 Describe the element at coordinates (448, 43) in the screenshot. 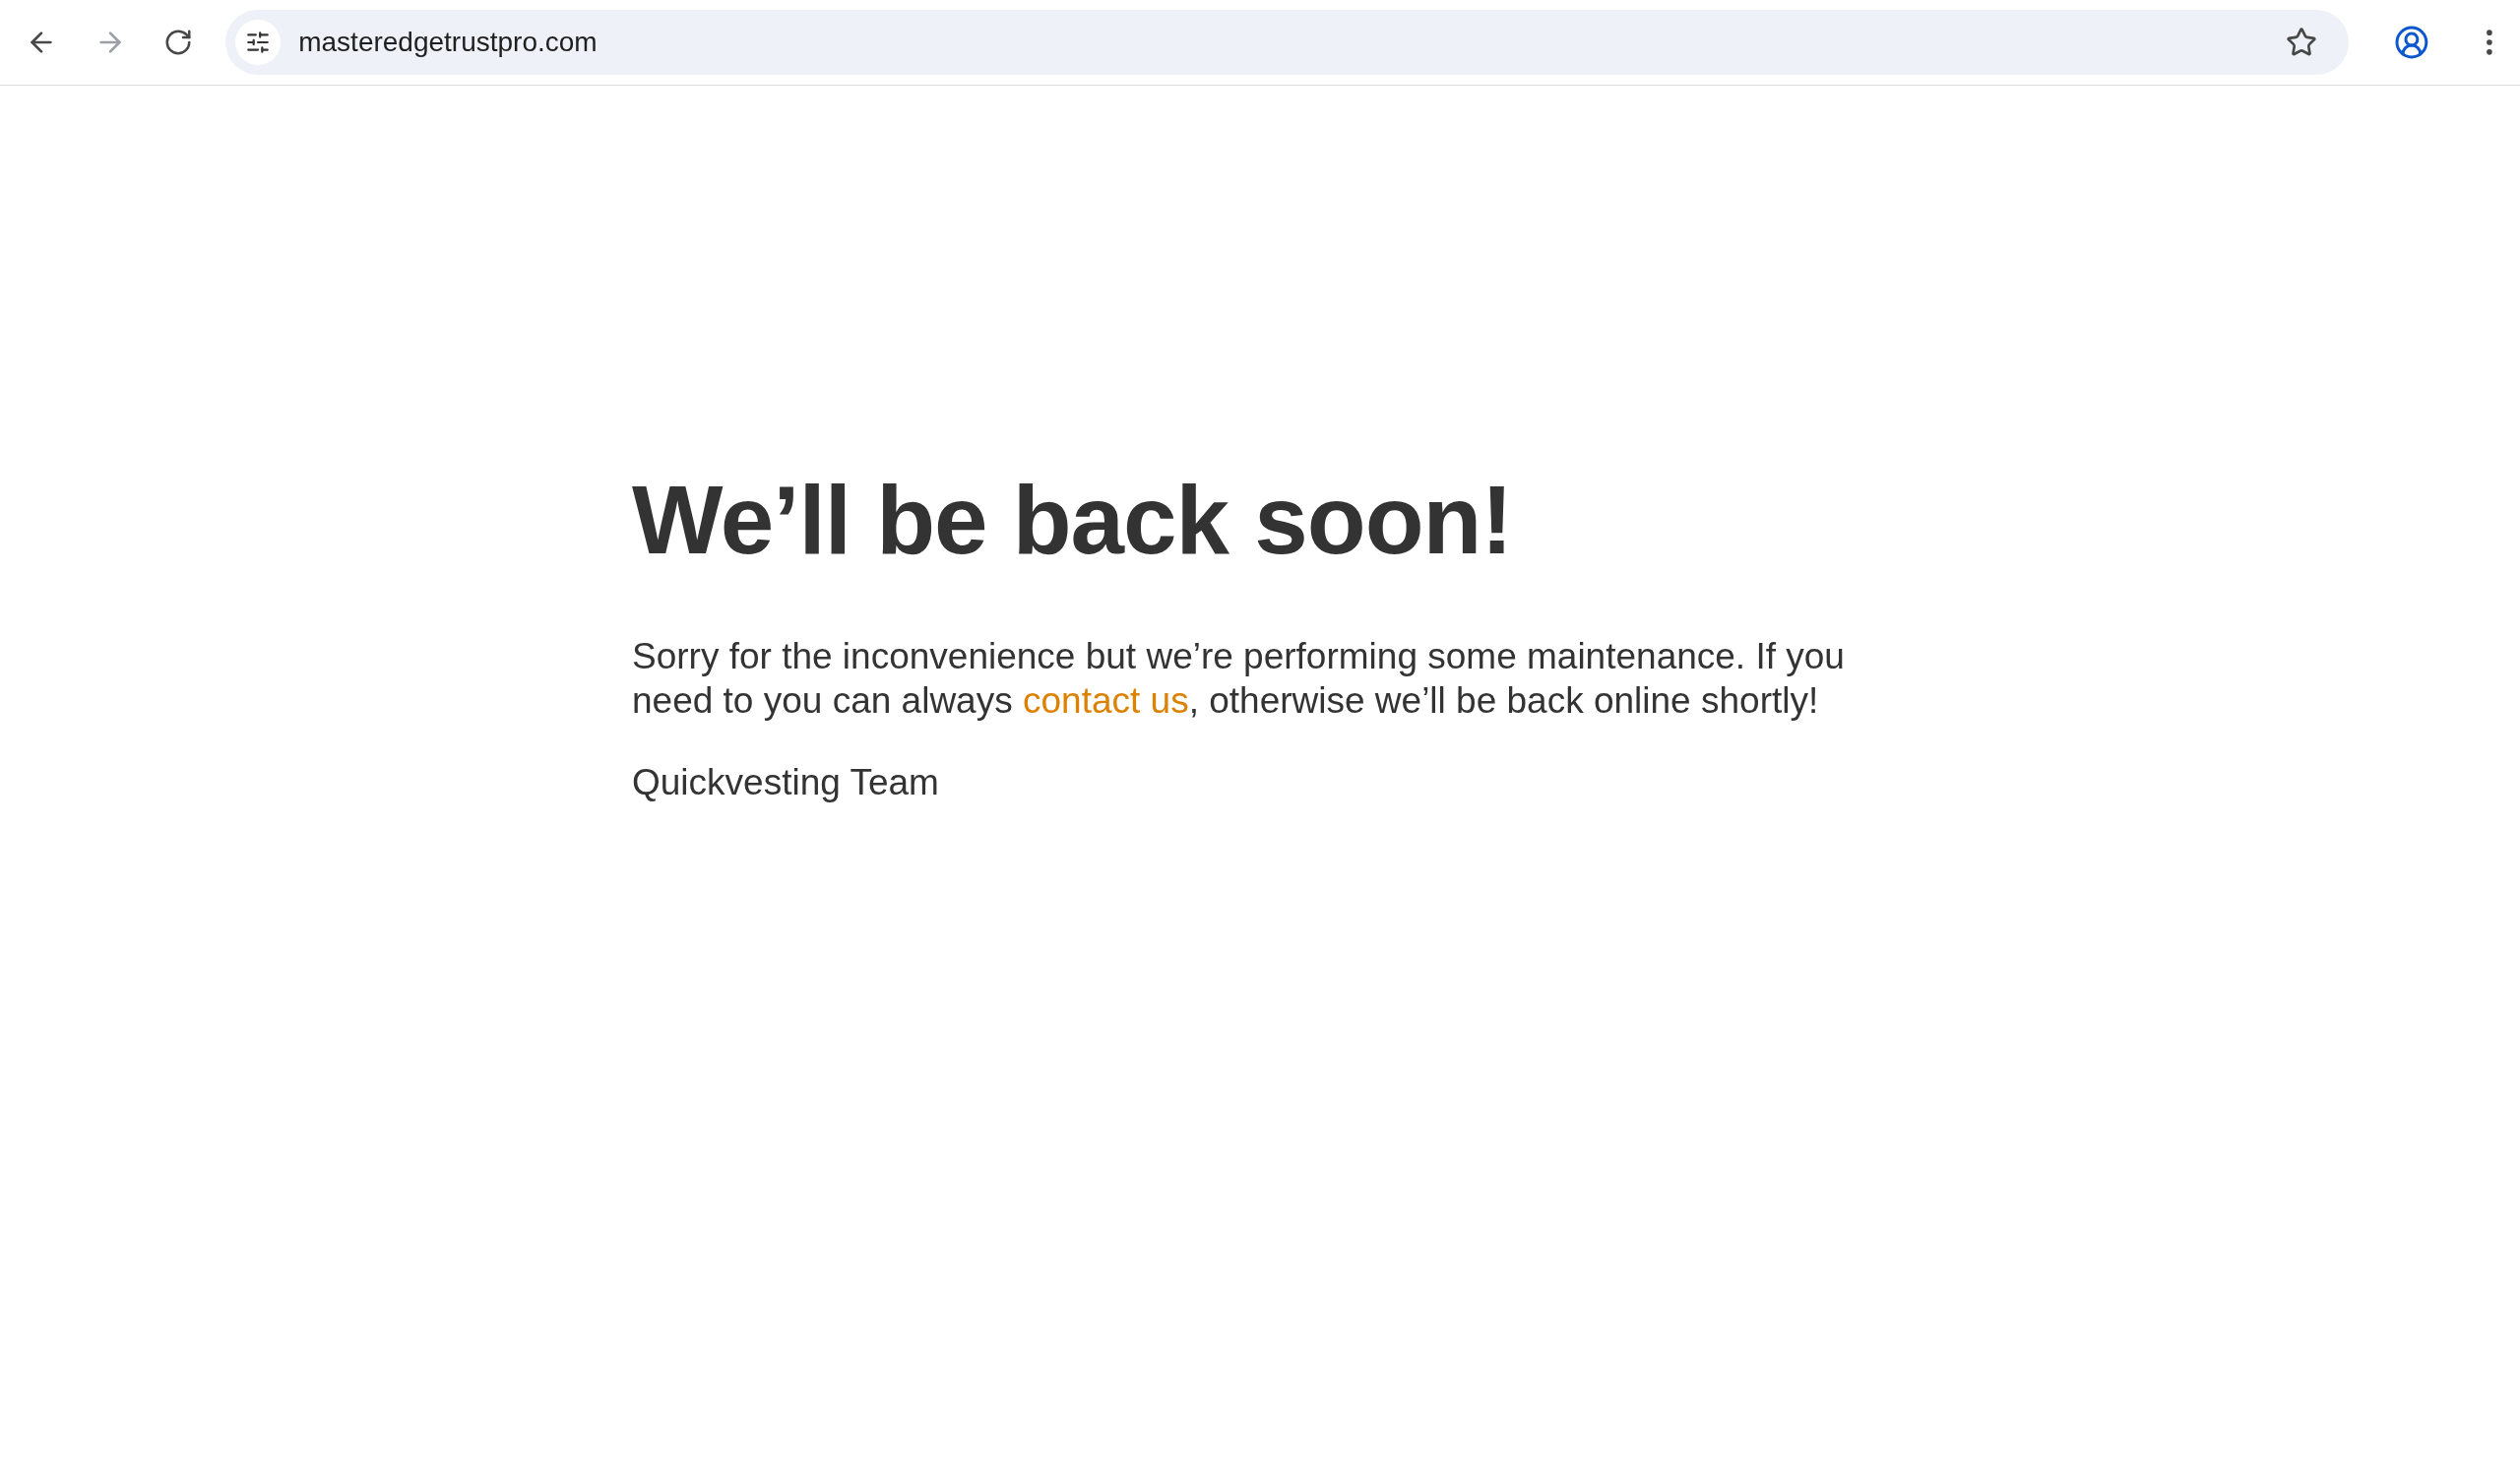

I see `url-text: masteredgetrustpro.com` at that location.